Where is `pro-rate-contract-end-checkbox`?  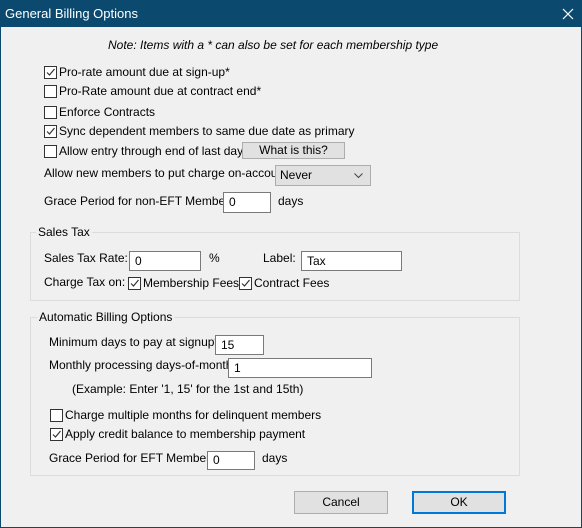 pro-rate-contract-end-checkbox is located at coordinates (50, 91).